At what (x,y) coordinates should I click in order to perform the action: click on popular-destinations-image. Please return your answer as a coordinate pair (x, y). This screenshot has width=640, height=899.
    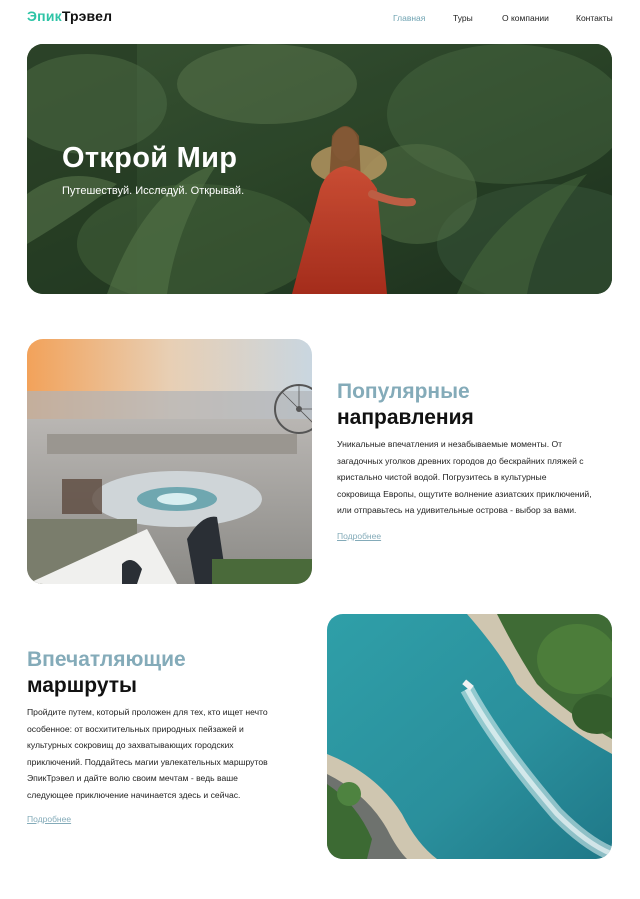
    Looking at the image, I should click on (169, 461).